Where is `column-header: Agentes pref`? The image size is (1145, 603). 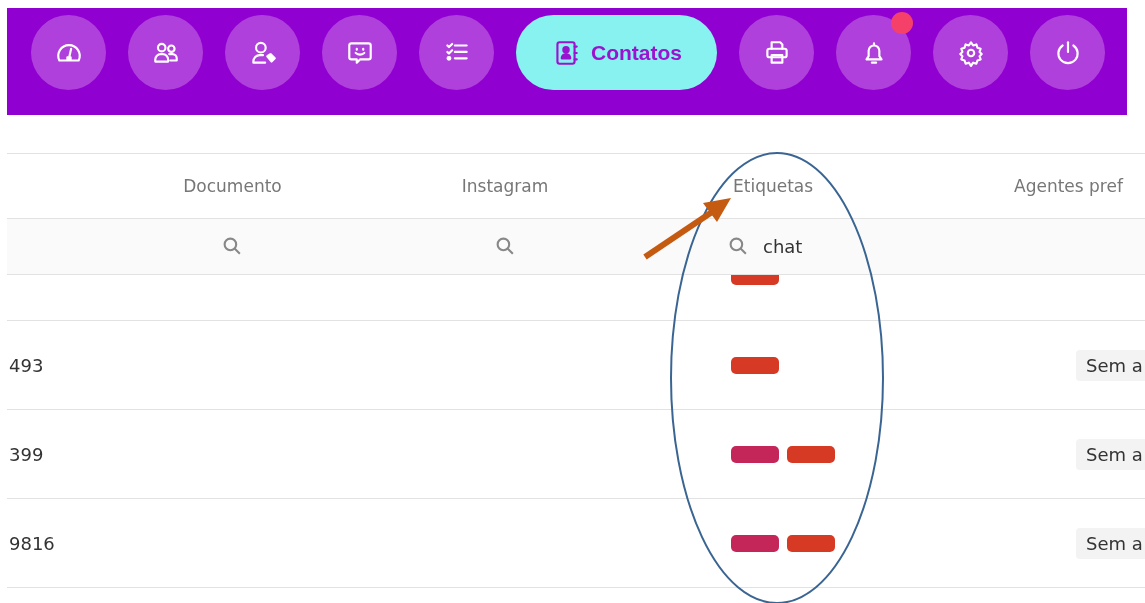 column-header: Agentes pref is located at coordinates (1068, 186).